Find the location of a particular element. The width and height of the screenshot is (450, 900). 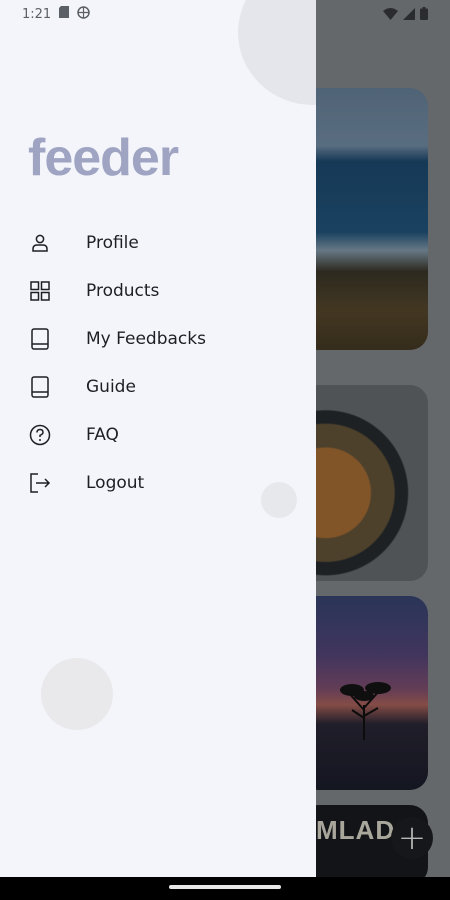

status-time: 1:21 is located at coordinates (37, 14).